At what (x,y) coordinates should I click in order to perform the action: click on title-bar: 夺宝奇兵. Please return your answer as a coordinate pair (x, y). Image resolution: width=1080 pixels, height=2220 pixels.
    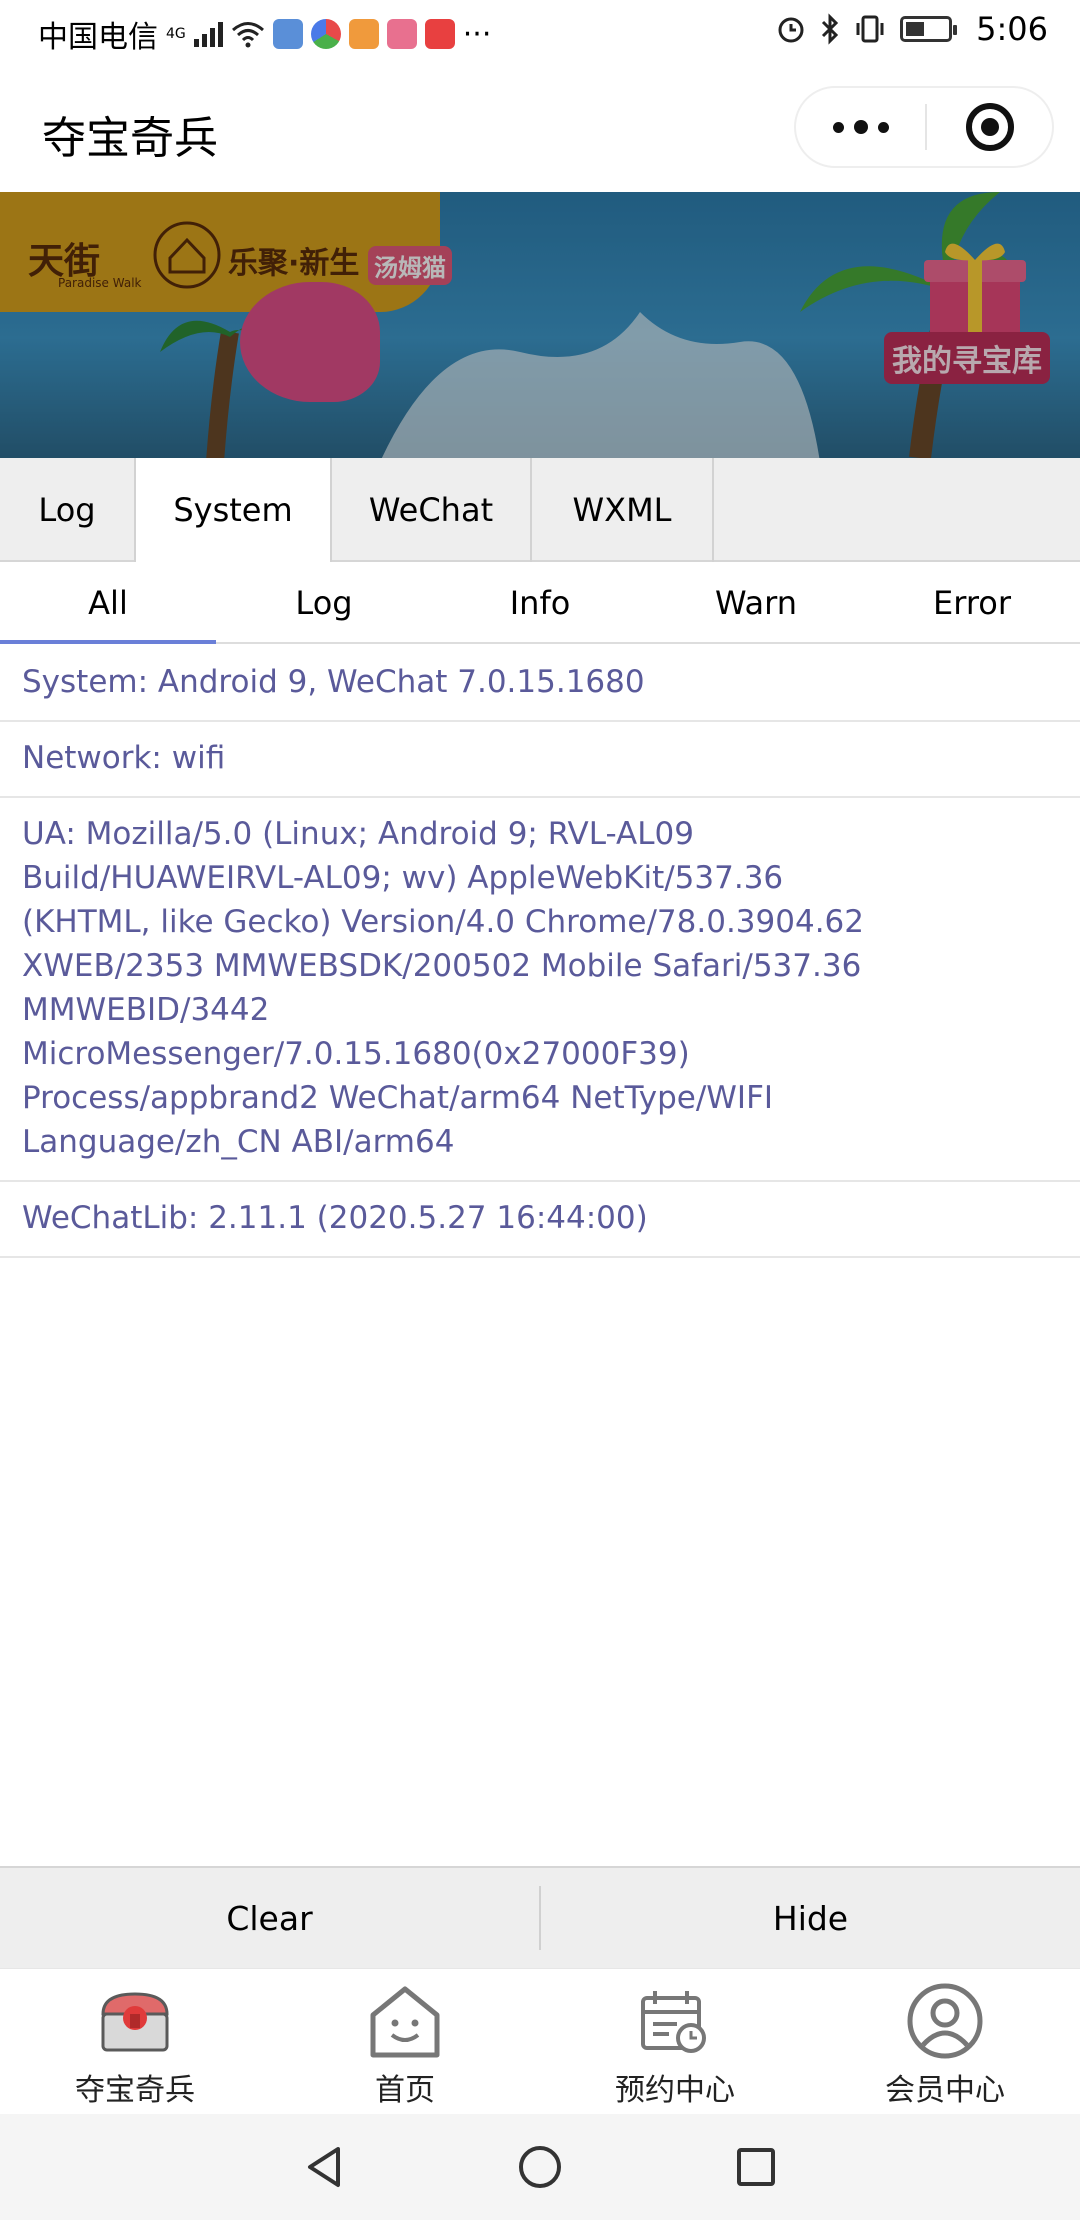
    Looking at the image, I should click on (540, 127).